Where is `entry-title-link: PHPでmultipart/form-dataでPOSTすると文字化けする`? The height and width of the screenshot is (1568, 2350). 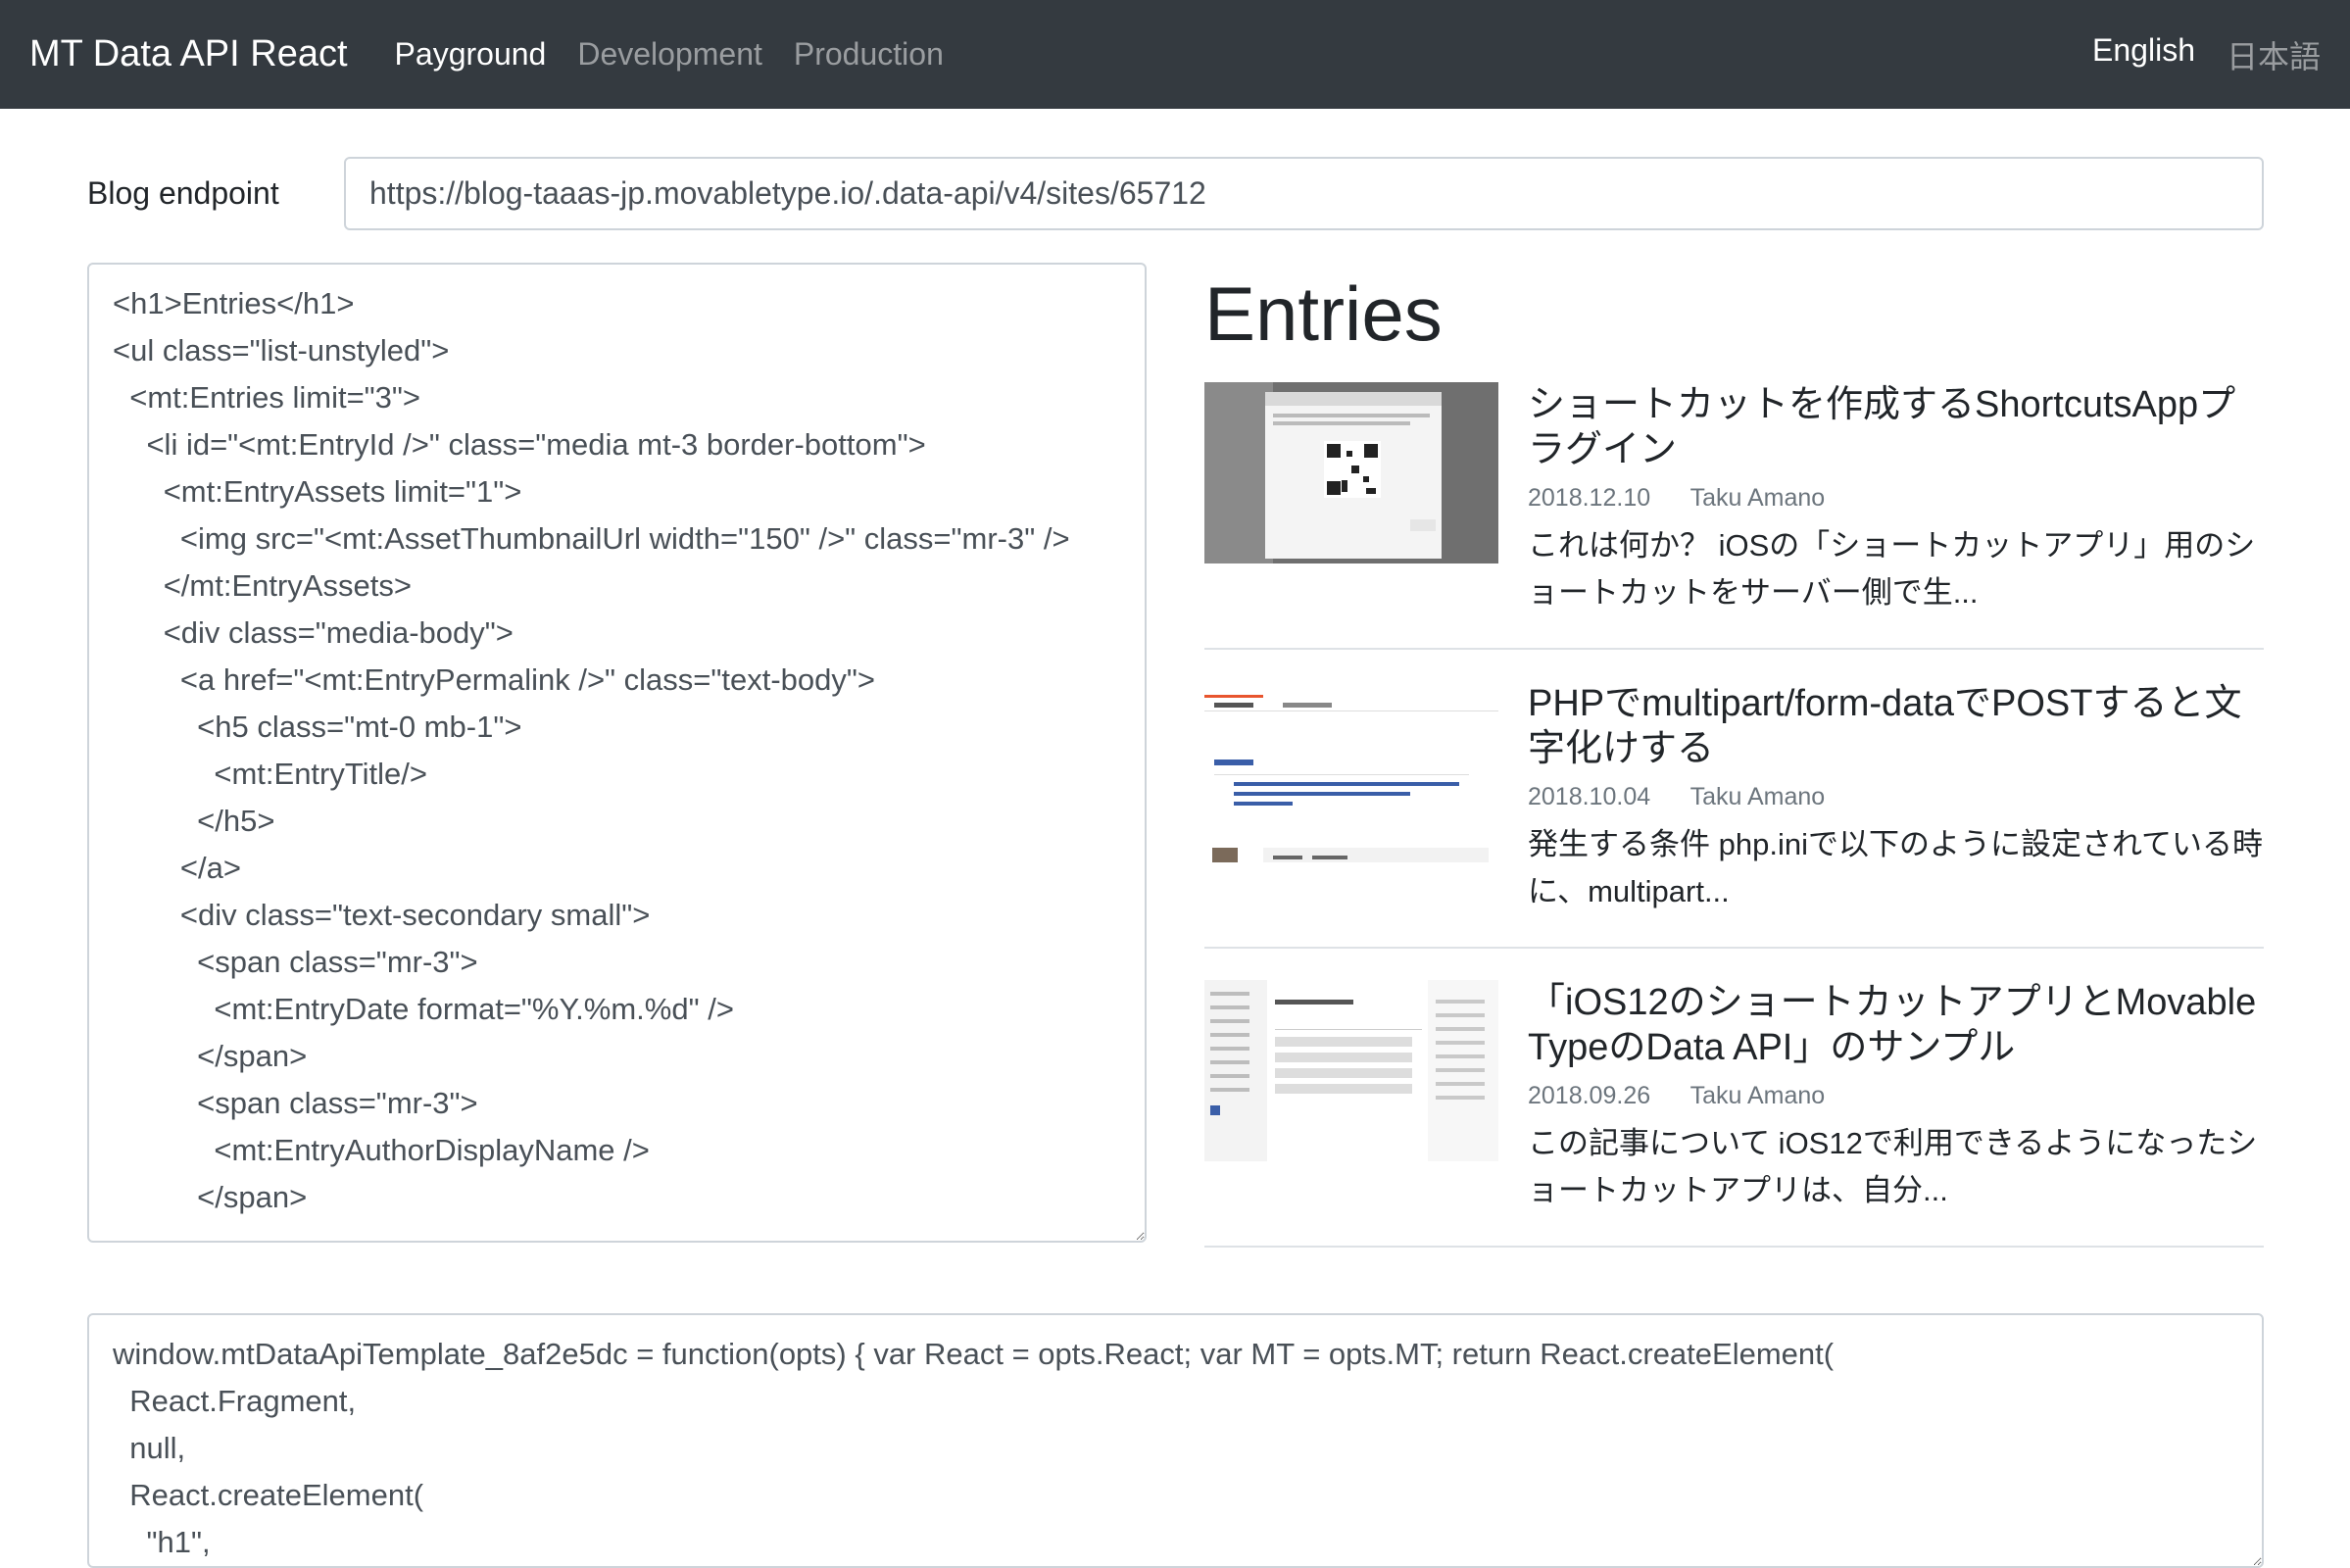 entry-title-link: PHPでmultipart/form-dataでPOSTすると文字化けする is located at coordinates (1896, 726).